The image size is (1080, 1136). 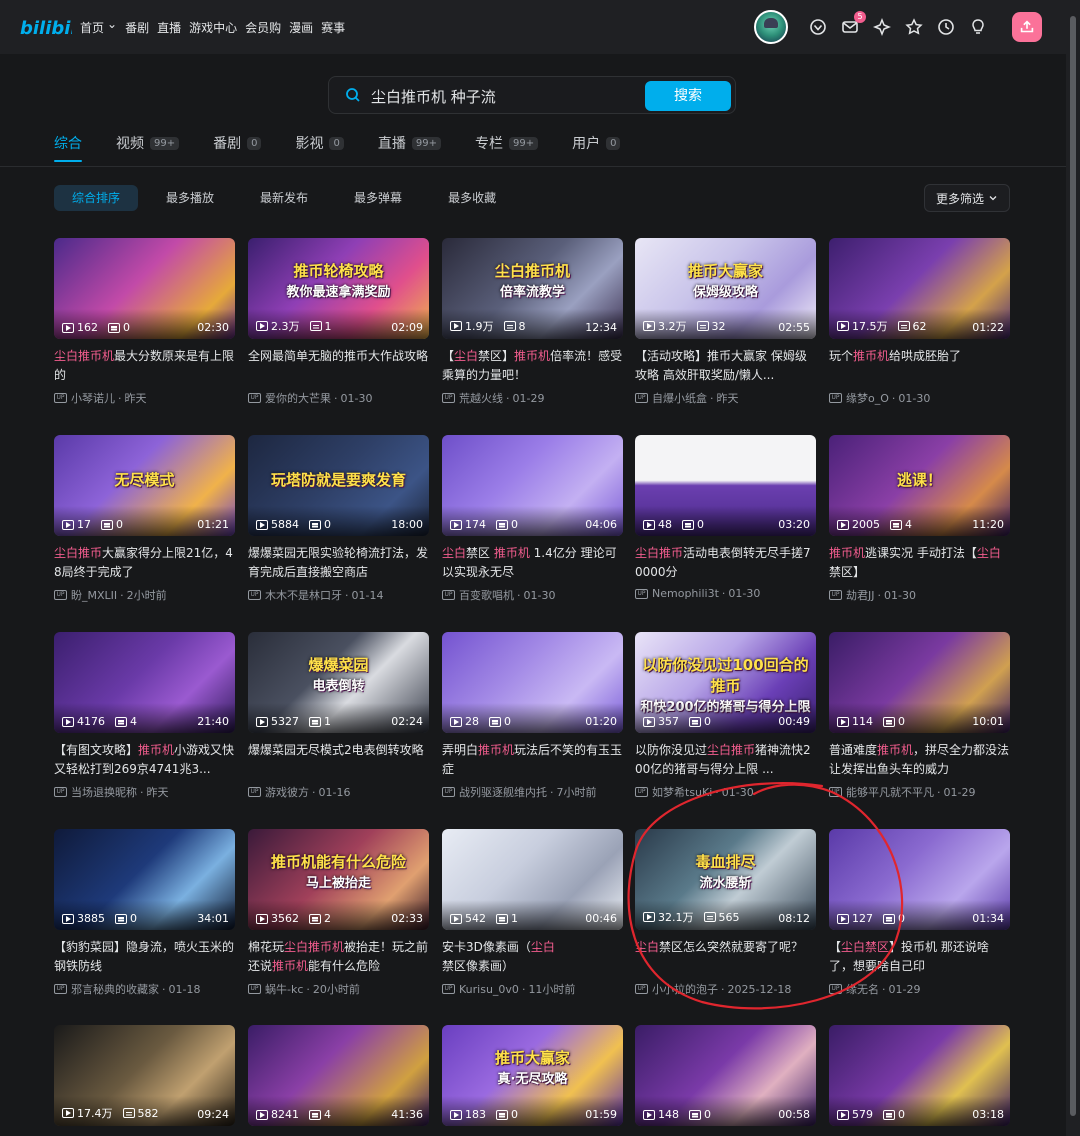 I want to click on video-thumbnail: 174 0 04:06, so click(x=532, y=485).